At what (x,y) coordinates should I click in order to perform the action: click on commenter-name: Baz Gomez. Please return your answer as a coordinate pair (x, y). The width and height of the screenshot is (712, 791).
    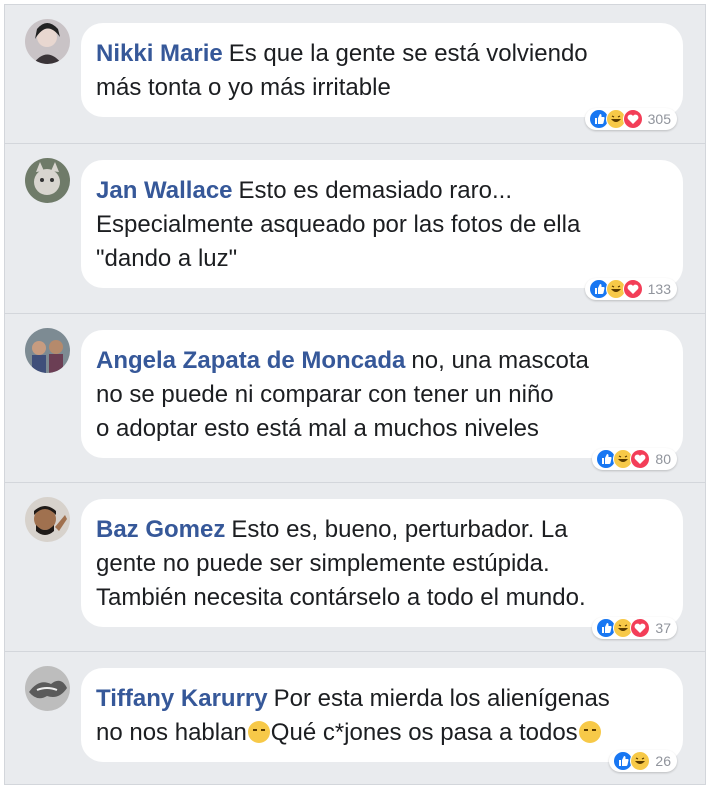
    Looking at the image, I should click on (160, 529).